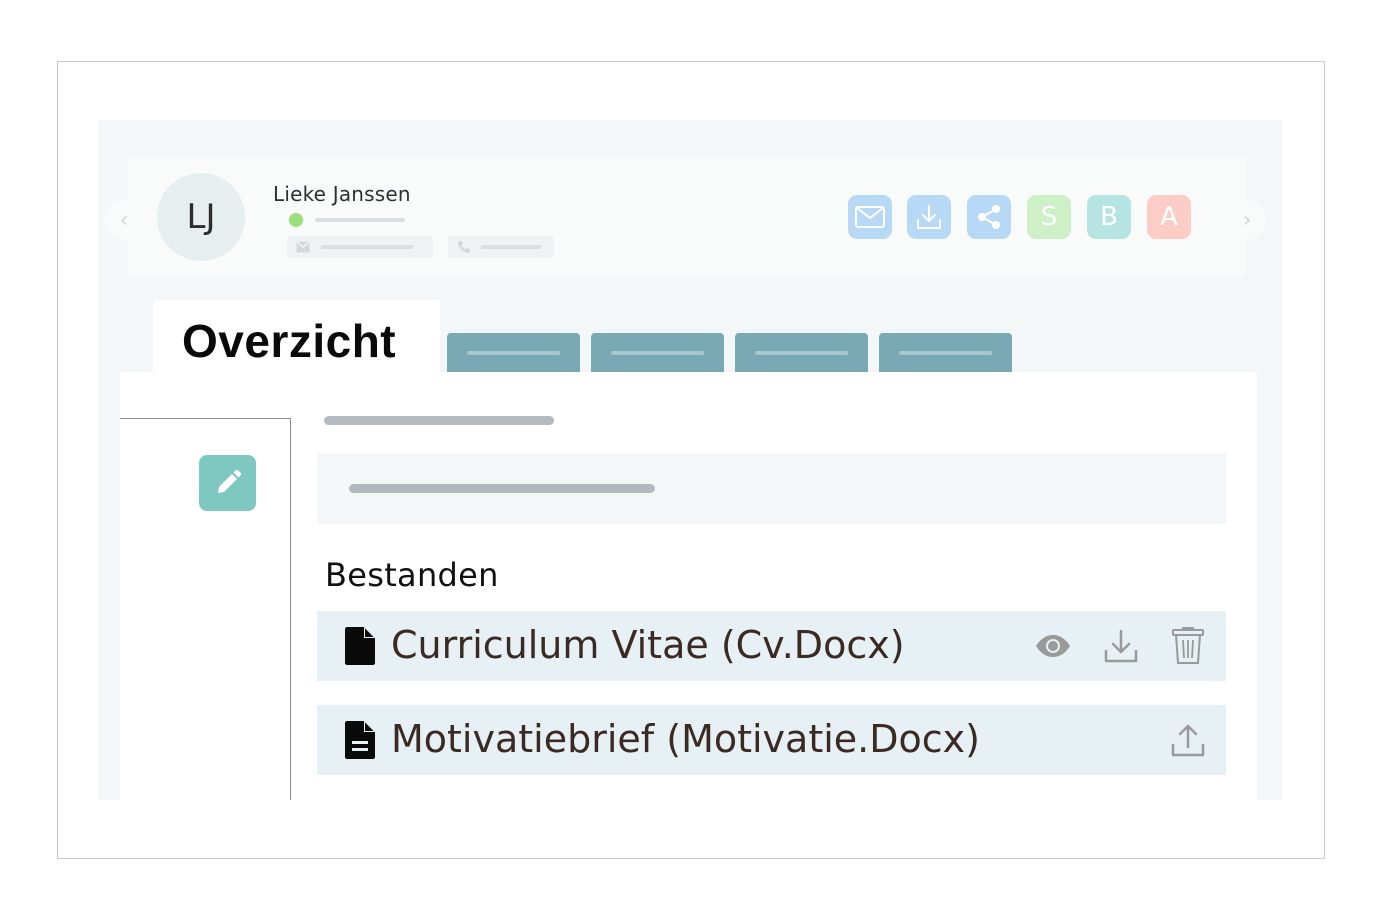  I want to click on info-text-placeholder, so click(502, 488).